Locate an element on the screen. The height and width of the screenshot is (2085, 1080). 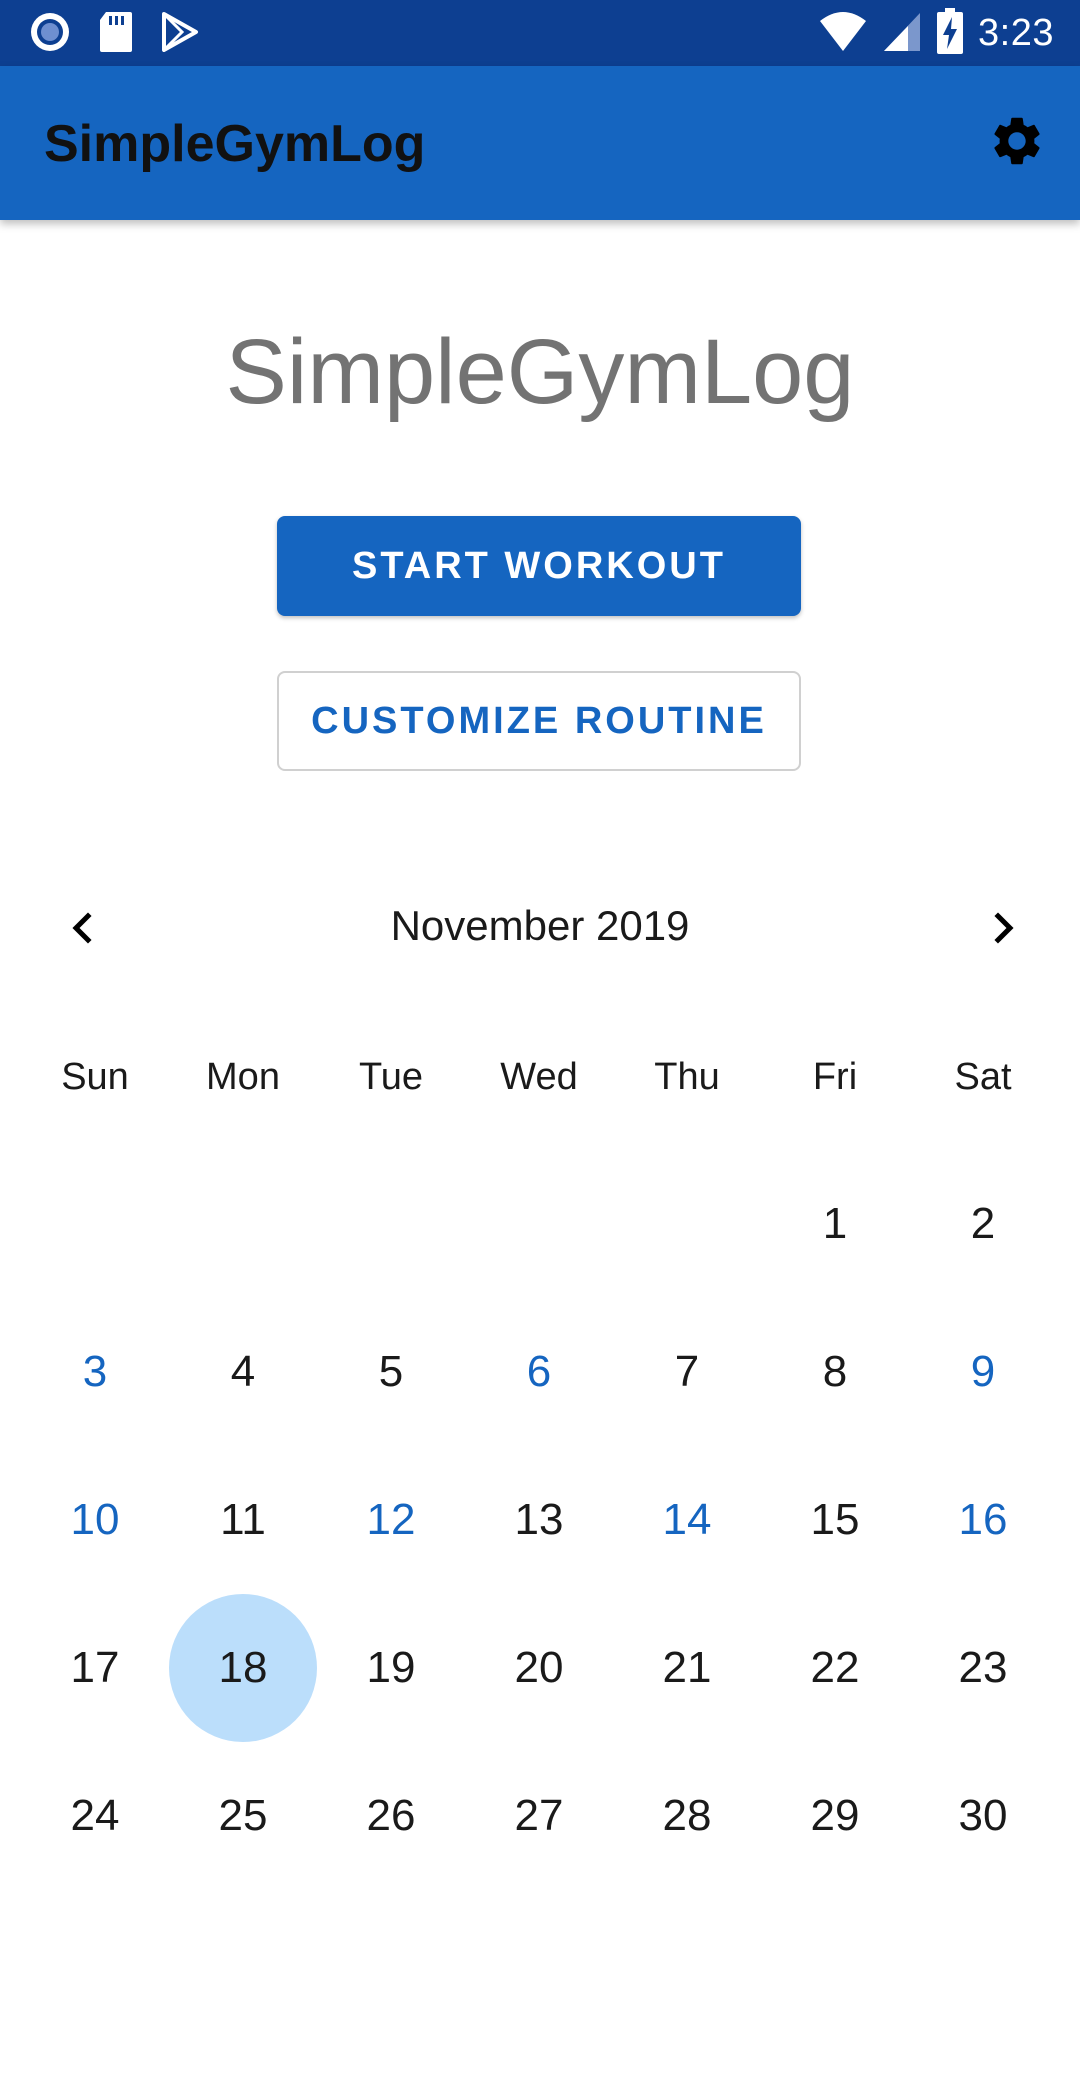
calendar-day: 22 is located at coordinates (835, 1668).